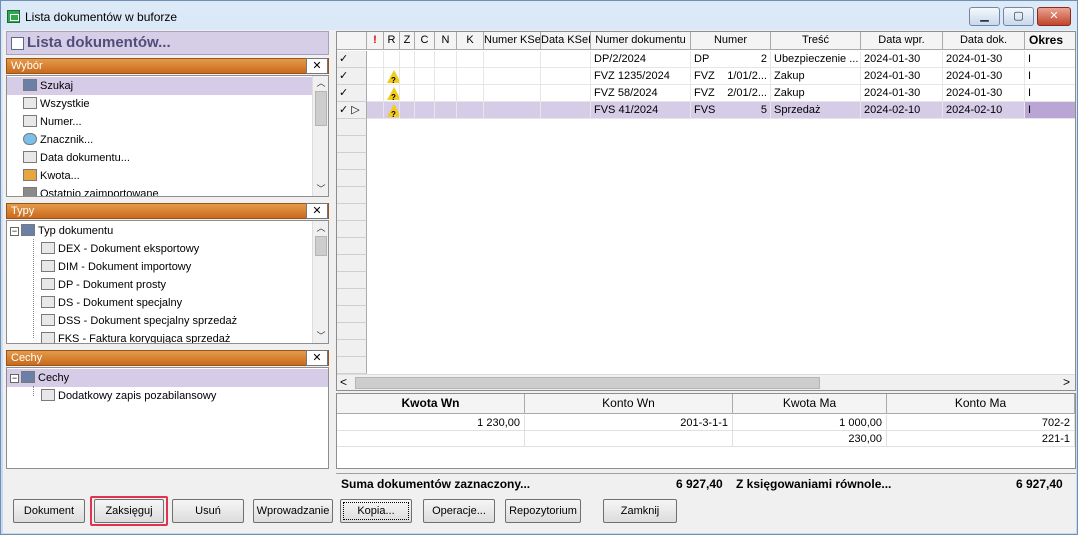  Describe the element at coordinates (641, 41) in the screenshot. I see `col-header-numer-dokumentu: Numer dokumentu` at that location.